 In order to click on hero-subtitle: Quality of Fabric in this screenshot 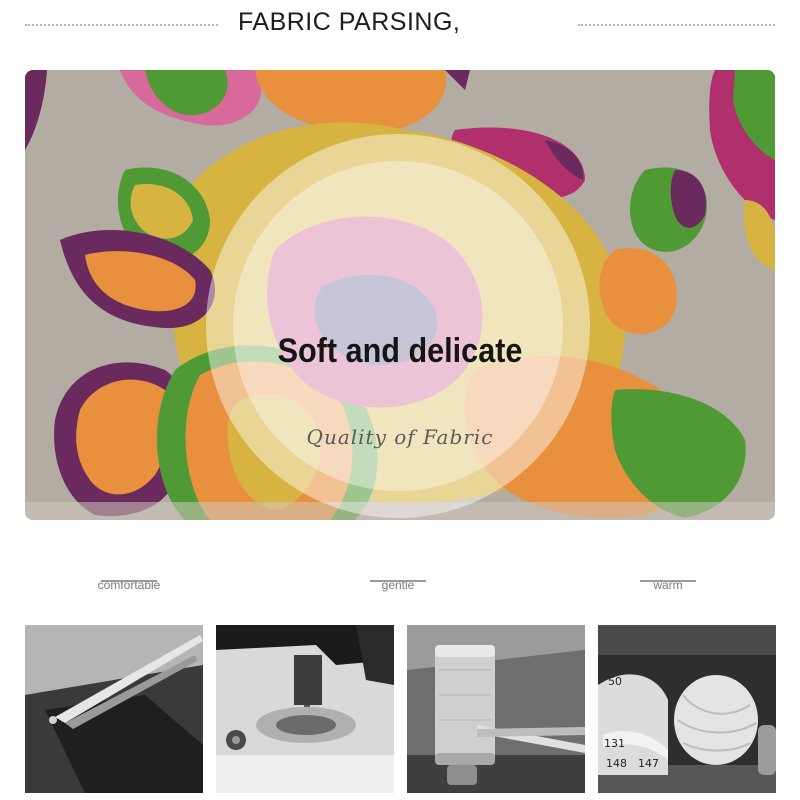, I will do `click(400, 437)`.